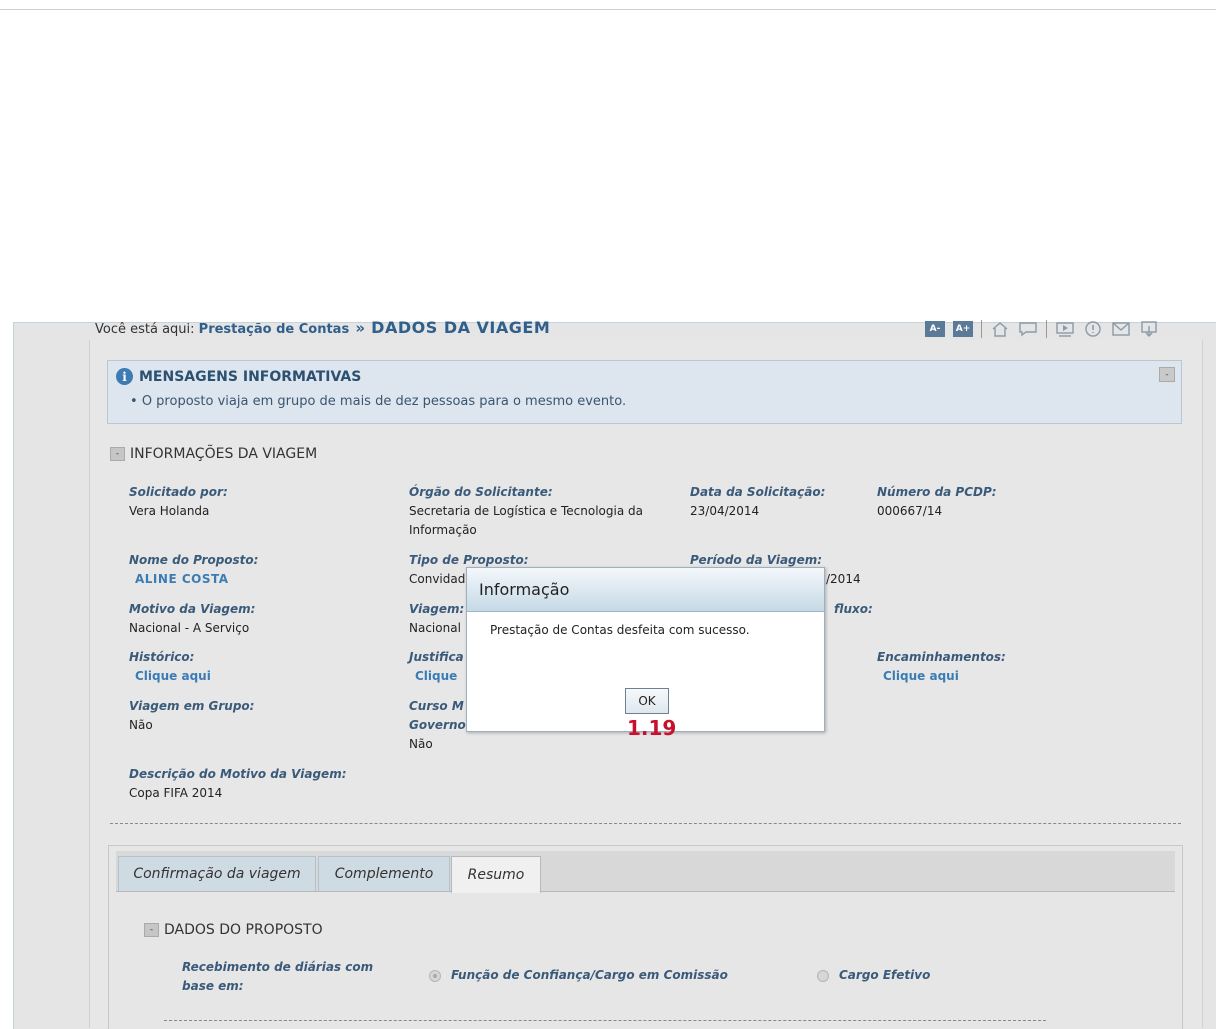  I want to click on historico-link: Clique aqui, so click(170, 676).